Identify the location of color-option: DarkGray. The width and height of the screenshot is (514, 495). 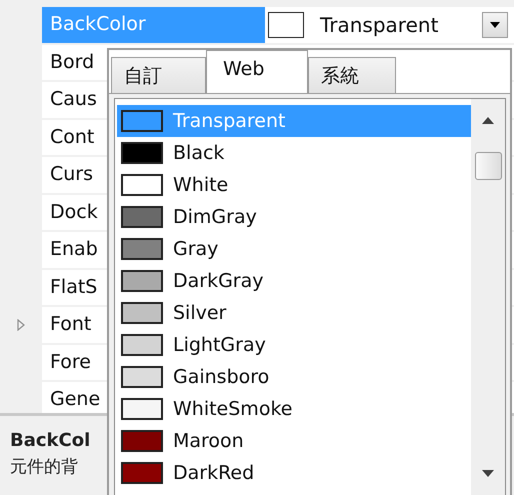
(294, 281).